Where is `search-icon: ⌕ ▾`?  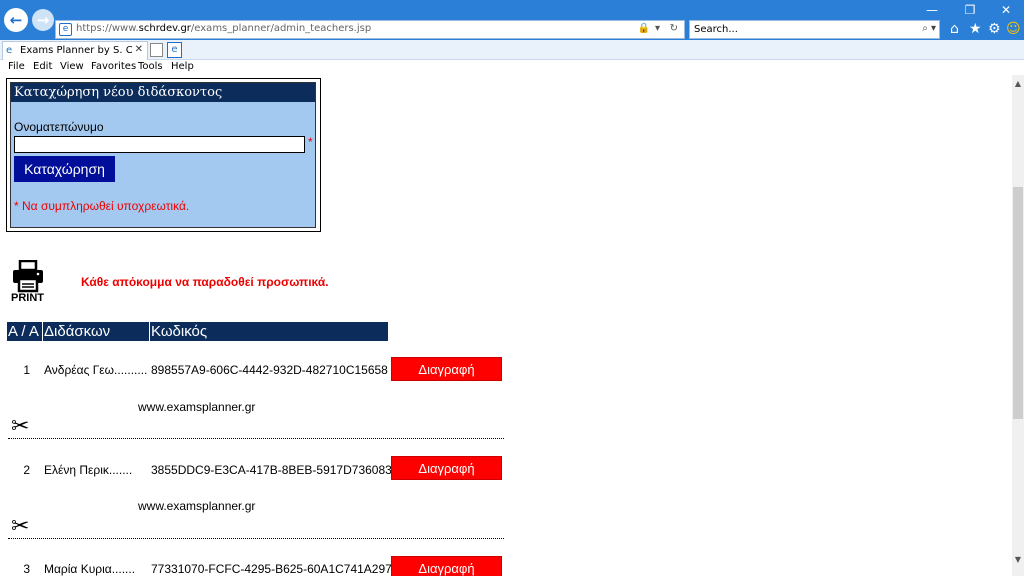
search-icon: ⌕ ▾ is located at coordinates (929, 28).